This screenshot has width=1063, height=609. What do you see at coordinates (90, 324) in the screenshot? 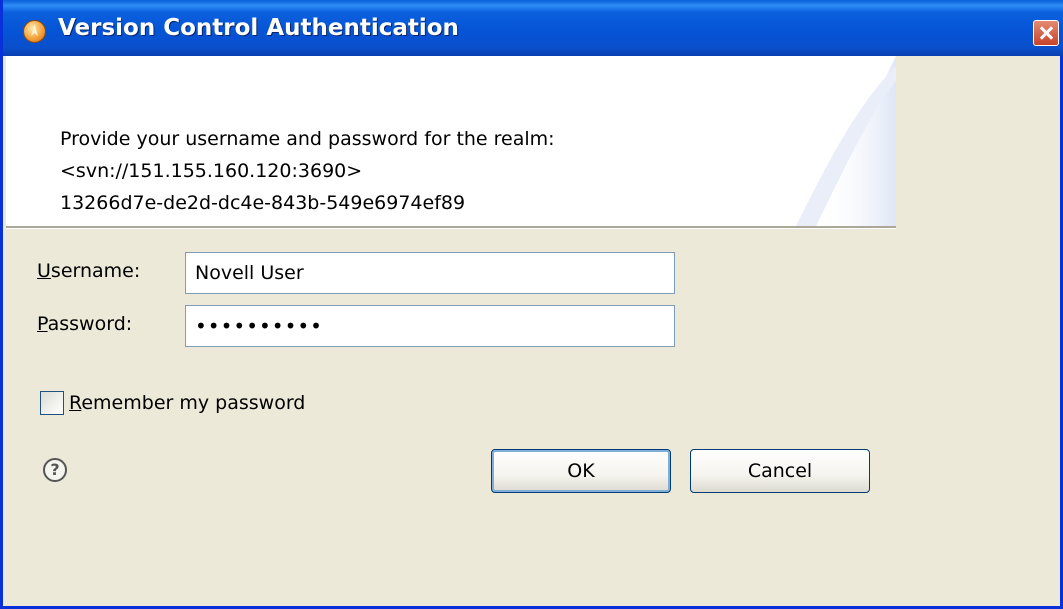
I see `password-label-text: assword:` at bounding box center [90, 324].